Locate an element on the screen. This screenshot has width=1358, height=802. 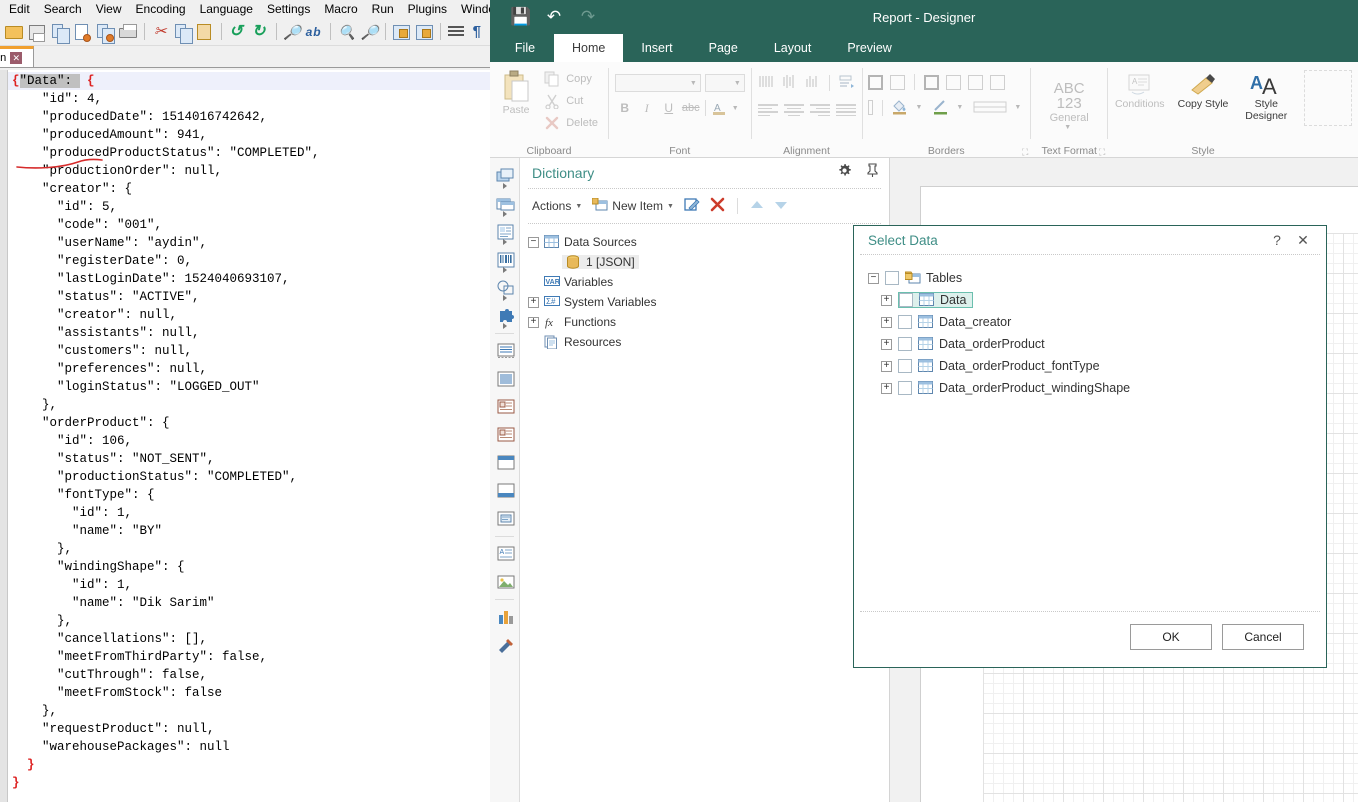
replace-icon: a b is located at coordinates (314, 32).